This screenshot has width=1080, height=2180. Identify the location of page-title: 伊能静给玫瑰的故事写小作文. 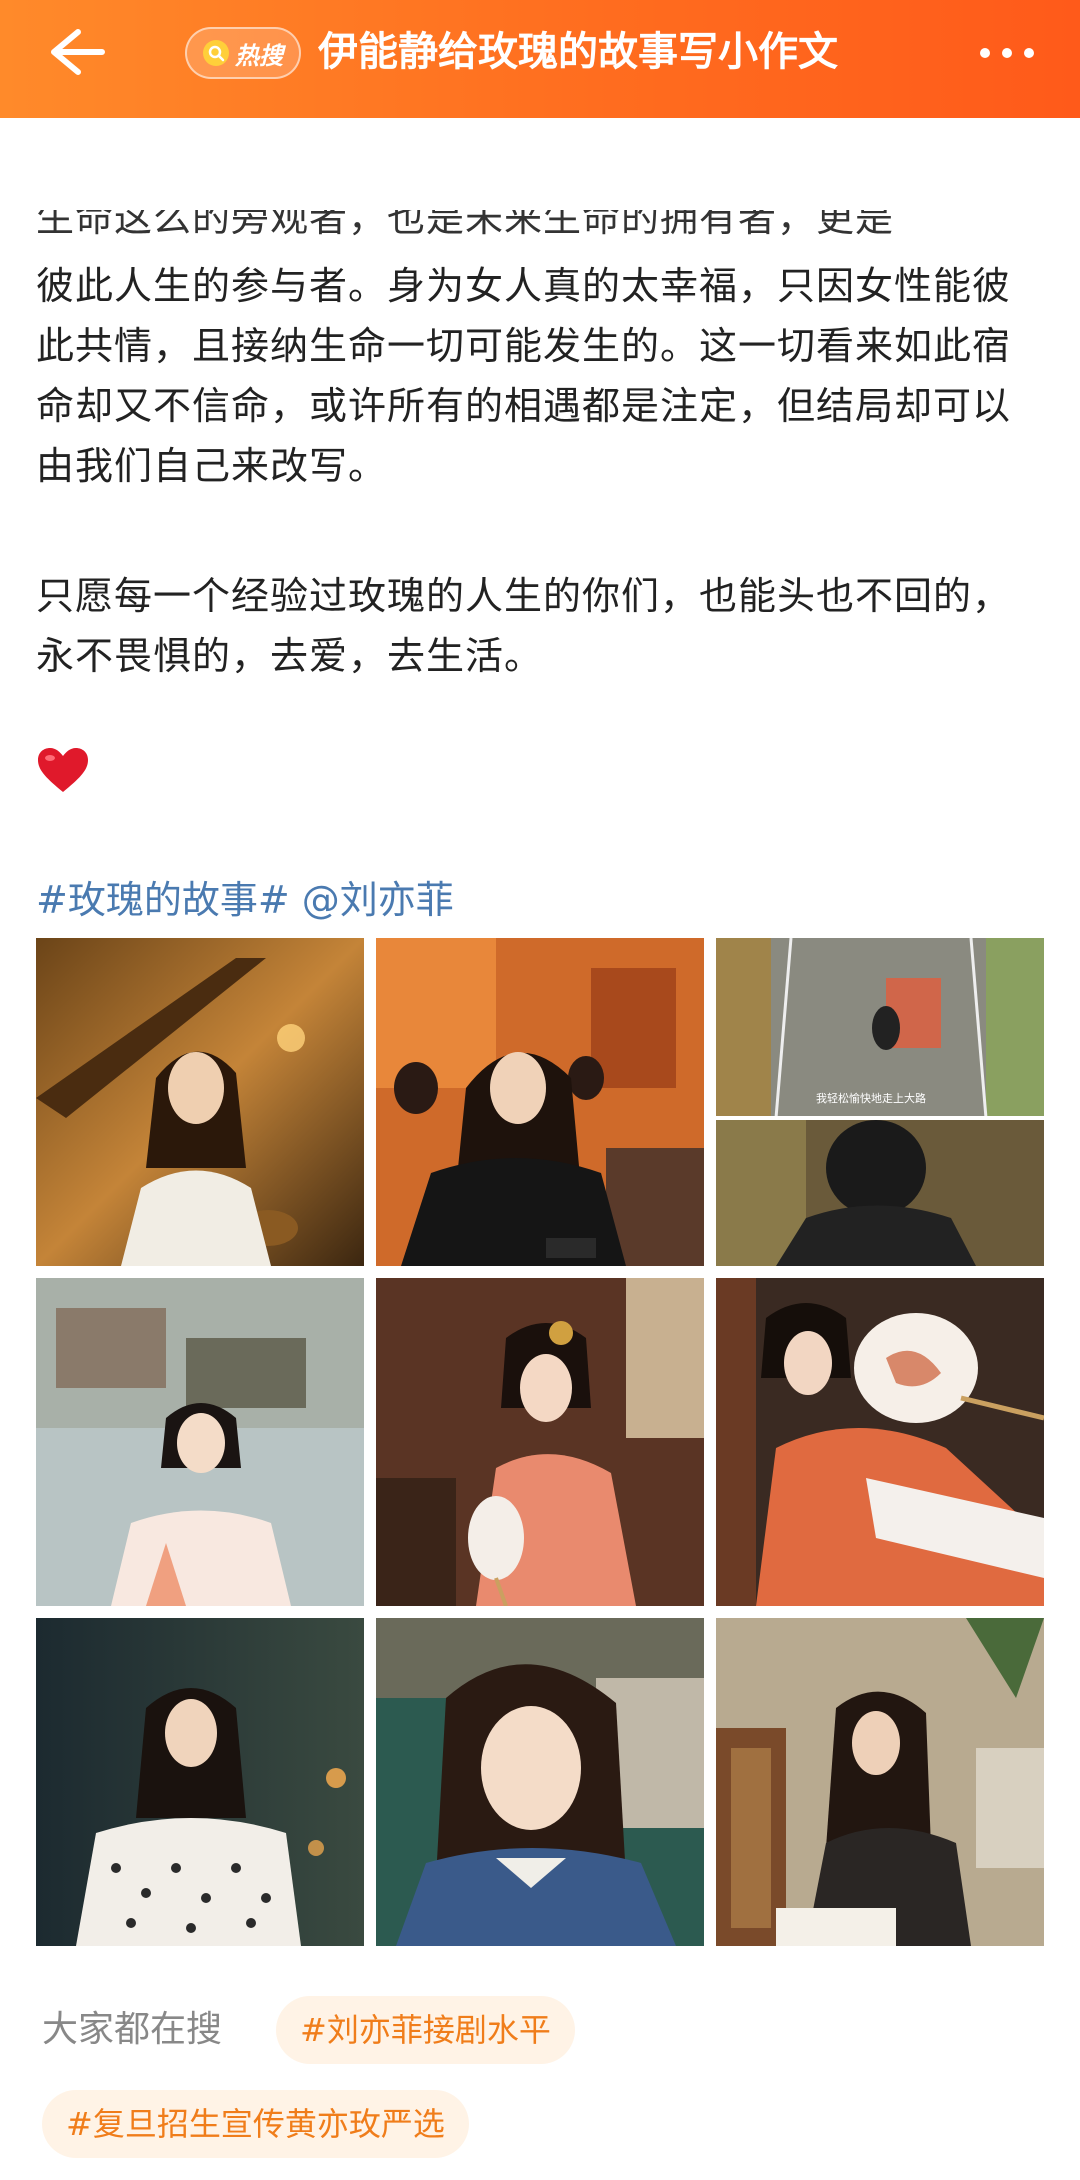
(578, 52).